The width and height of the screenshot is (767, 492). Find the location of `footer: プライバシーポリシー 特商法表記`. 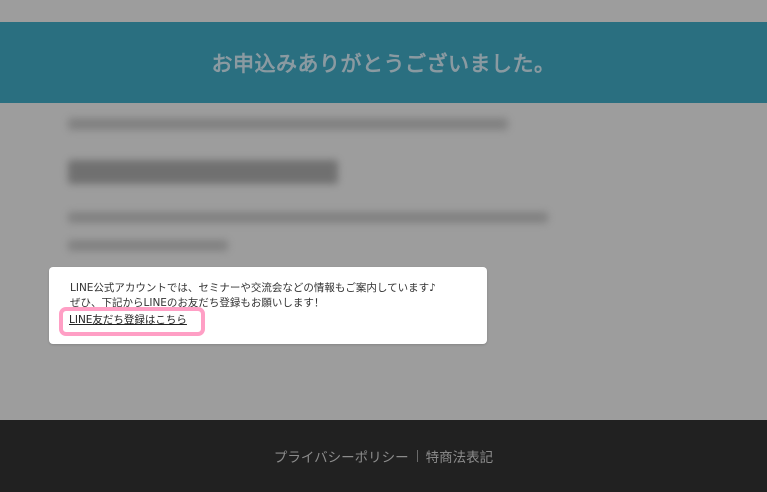

footer: プライバシーポリシー 特商法表記 is located at coordinates (383, 456).